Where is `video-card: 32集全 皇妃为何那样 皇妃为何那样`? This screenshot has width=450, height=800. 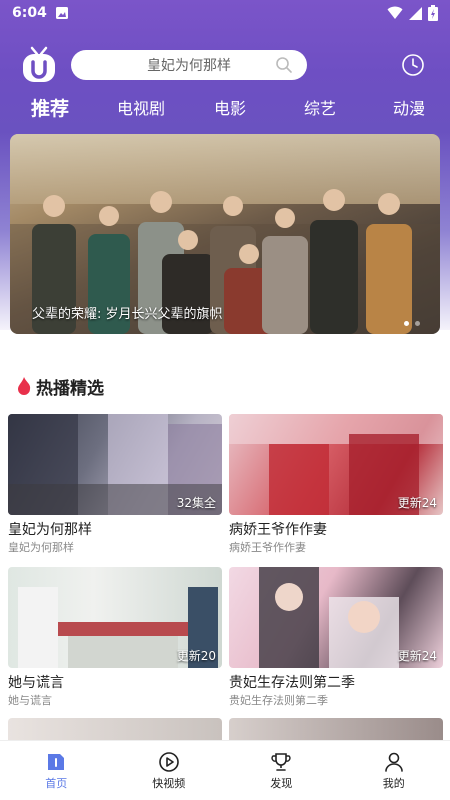 video-card: 32集全 皇妃为何那样 皇妃为何那样 is located at coordinates (115, 484).